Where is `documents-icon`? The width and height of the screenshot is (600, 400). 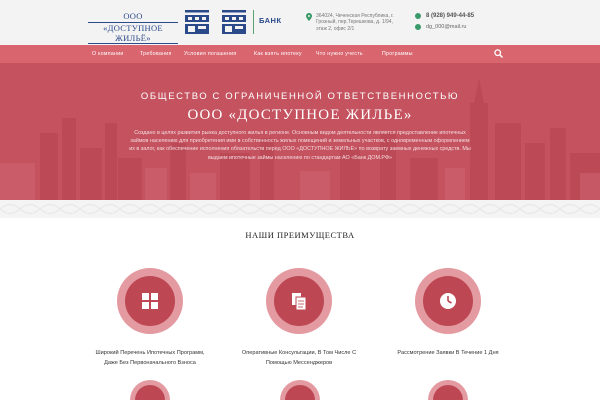 documents-icon is located at coordinates (299, 302).